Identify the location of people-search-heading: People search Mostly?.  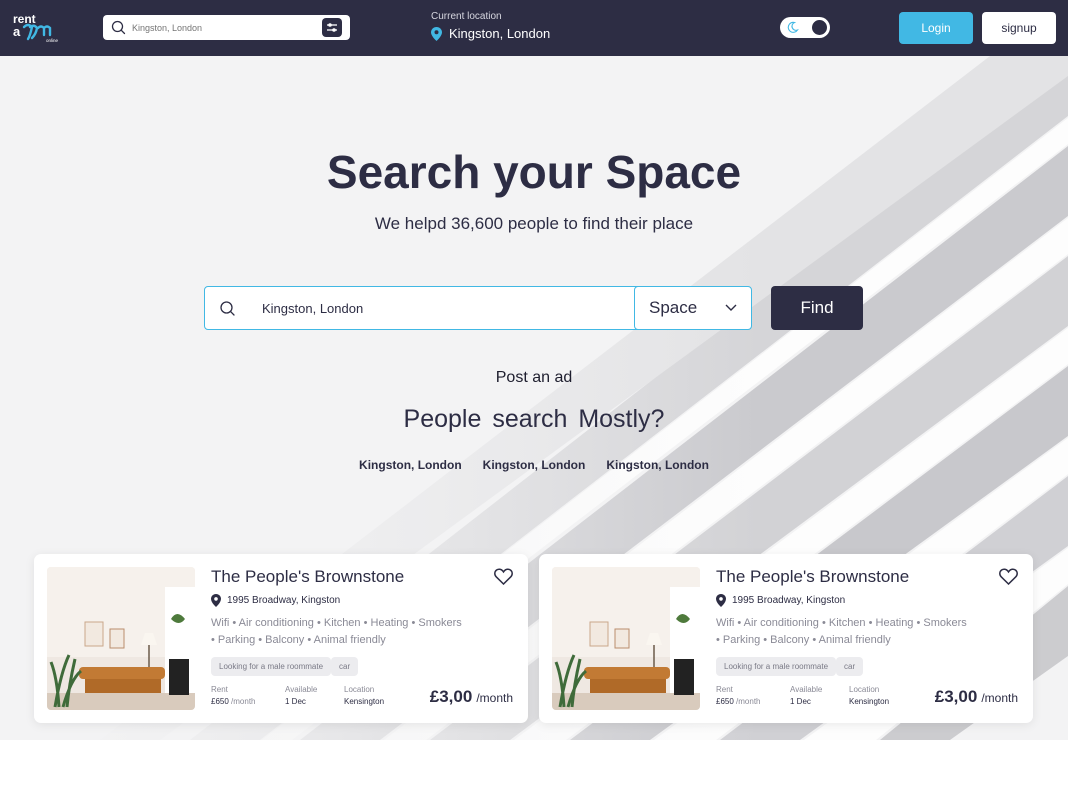
(534, 419).